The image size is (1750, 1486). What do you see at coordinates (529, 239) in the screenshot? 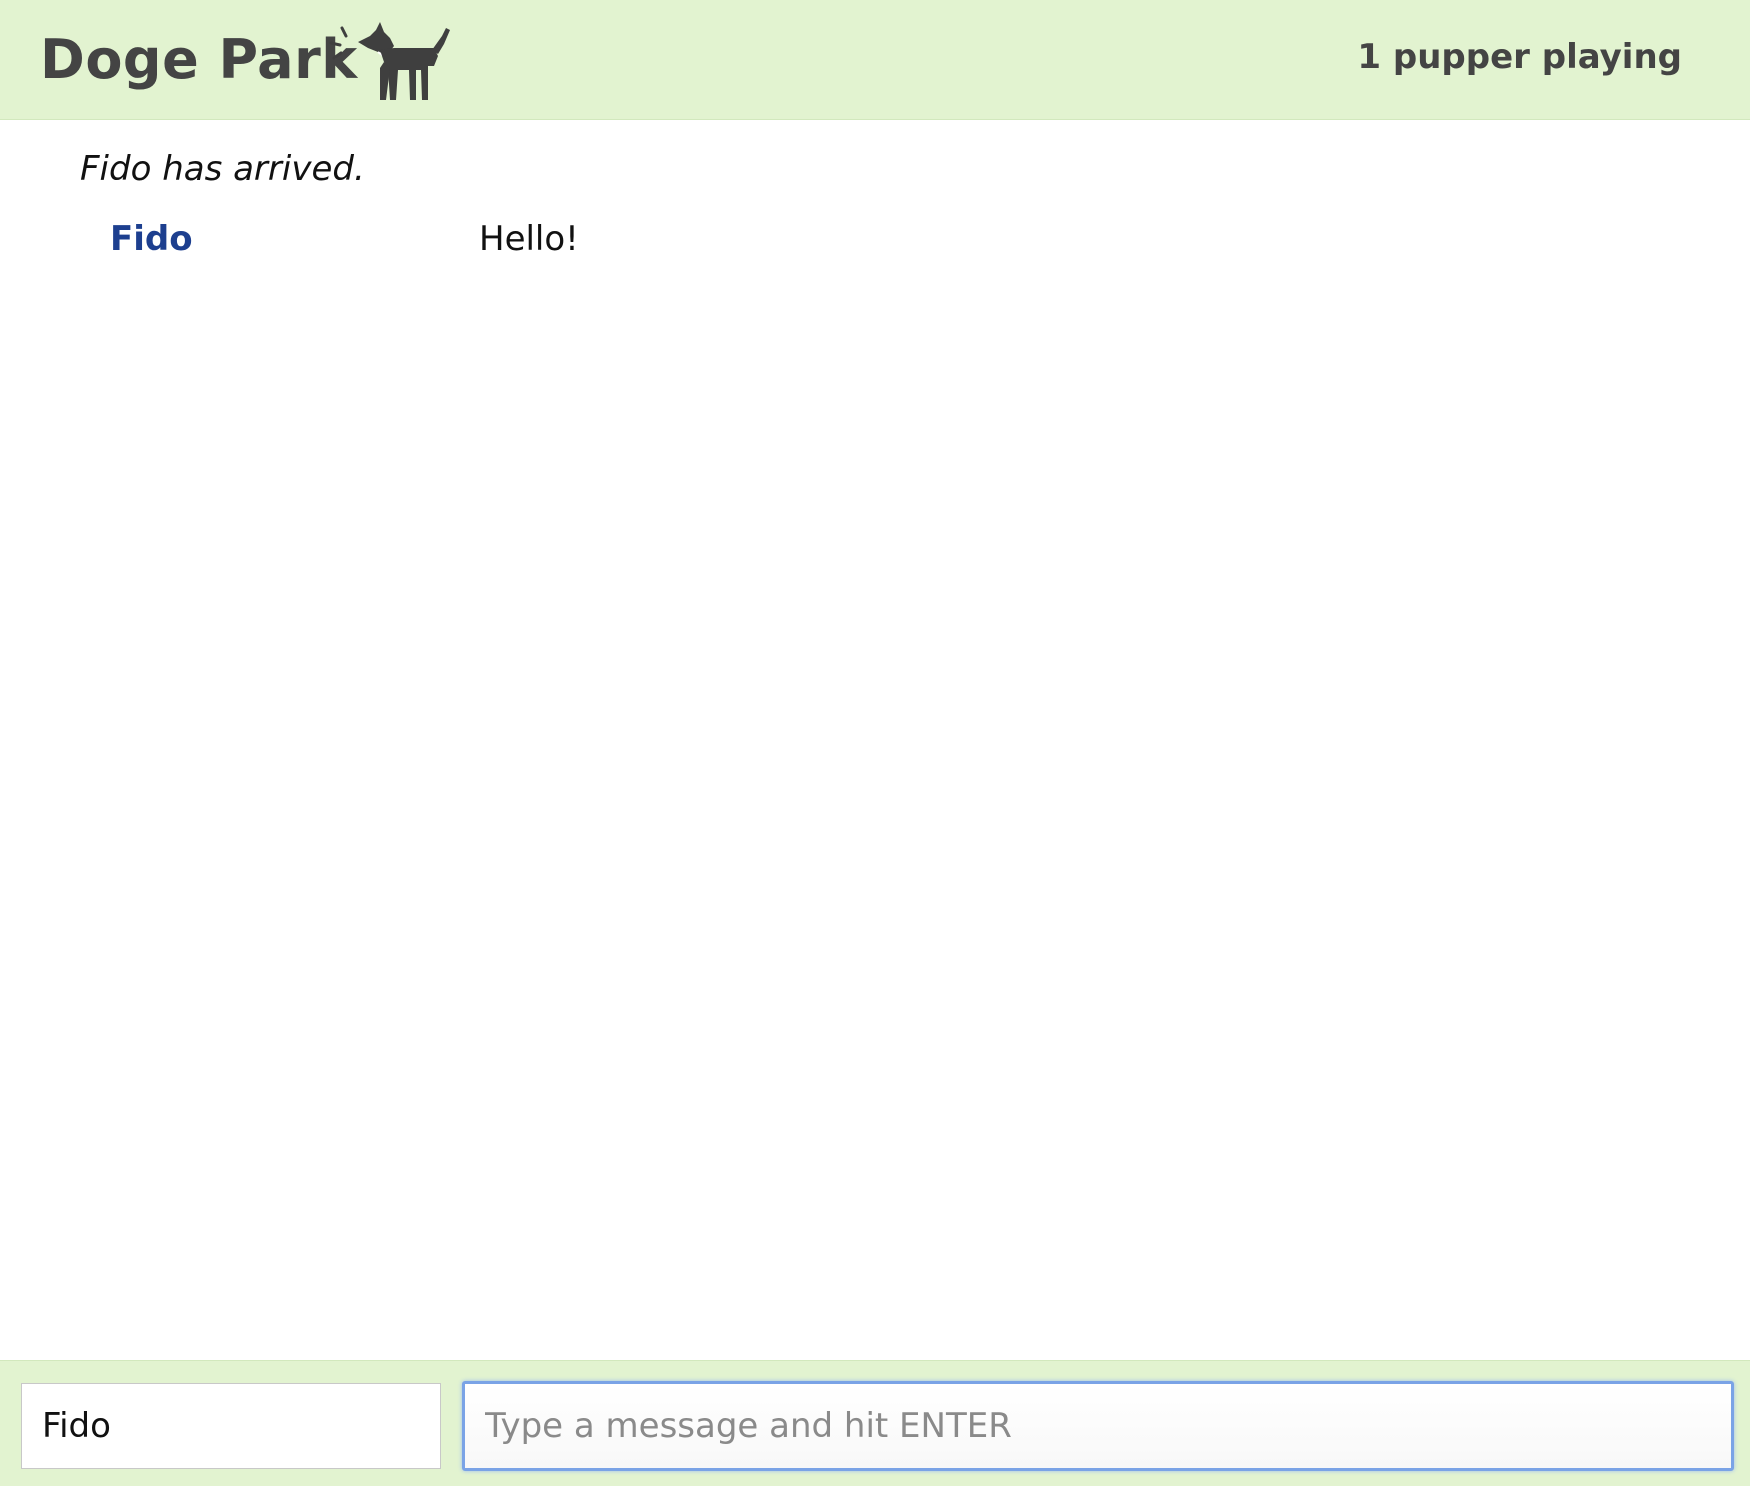
I see `chat-text: Hello!` at bounding box center [529, 239].